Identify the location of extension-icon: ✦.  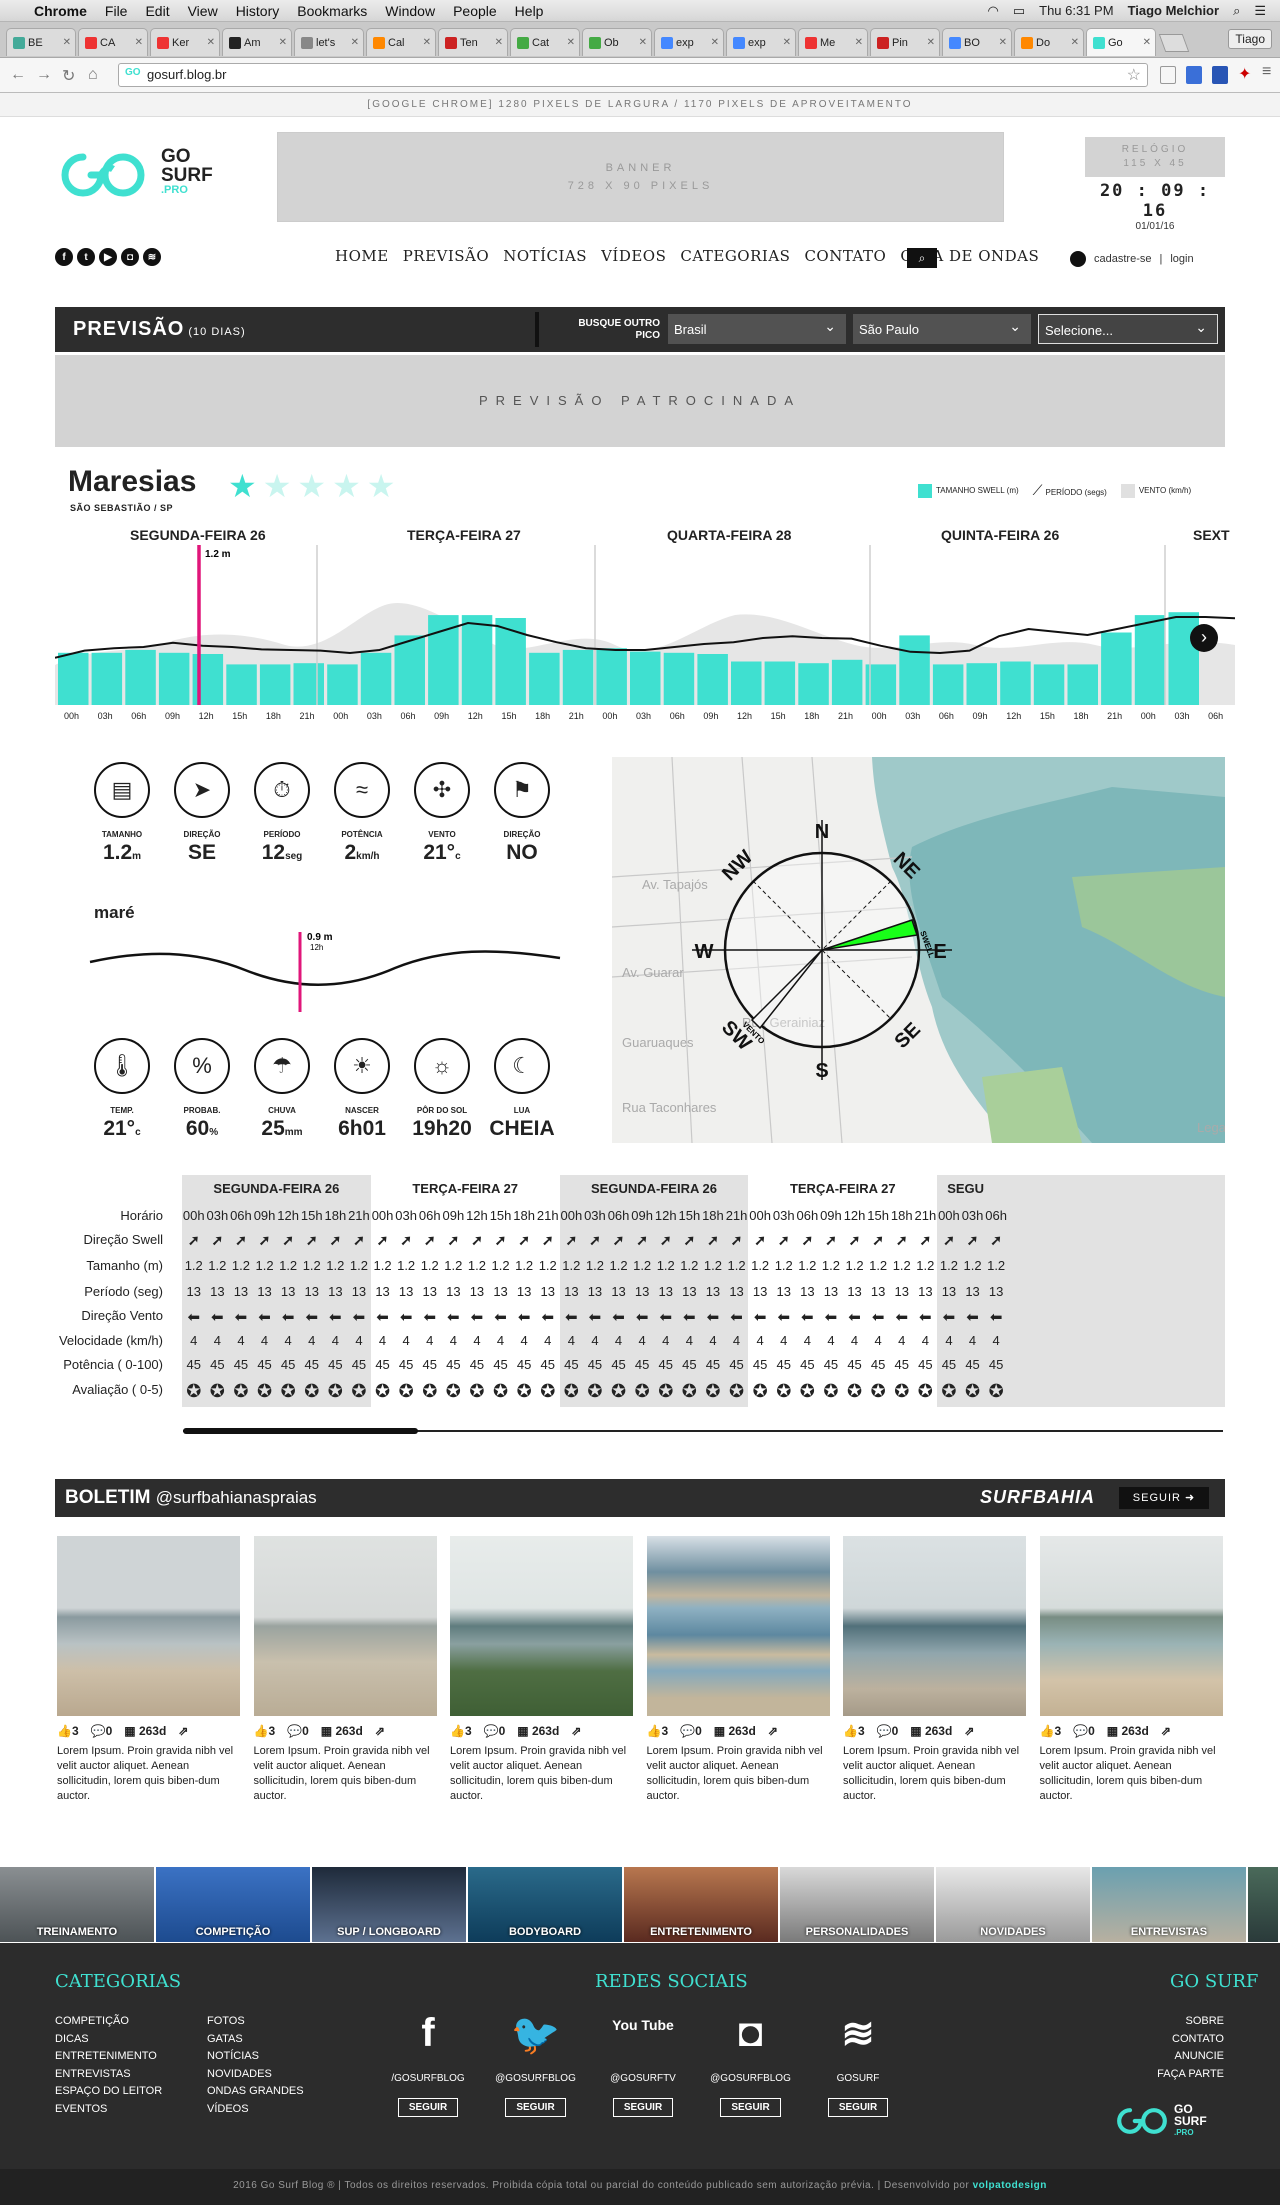
(1244, 74).